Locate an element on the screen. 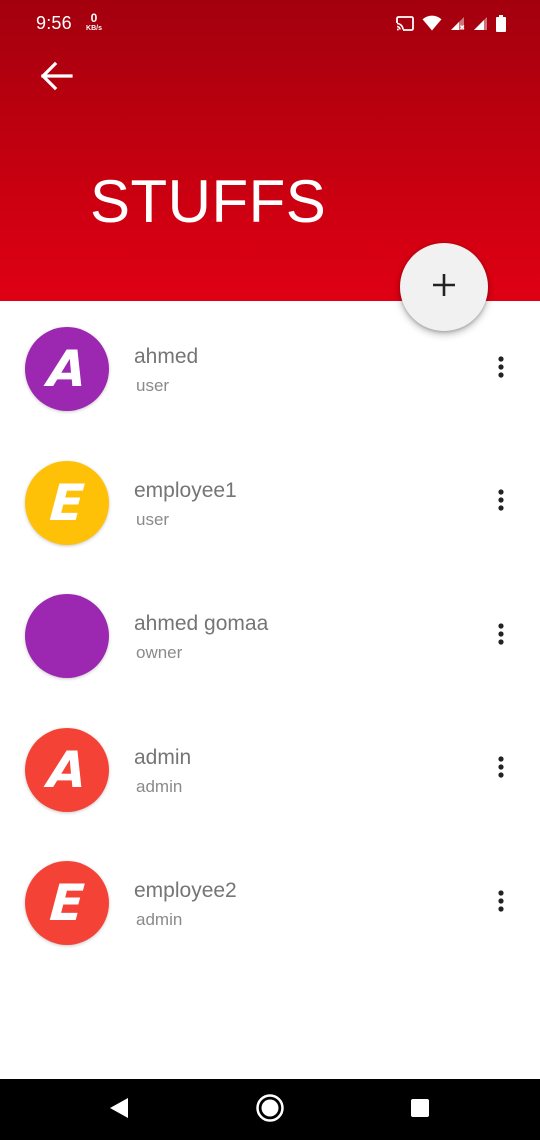 The height and width of the screenshot is (1140, 540). network-speed-unit: KB/s is located at coordinates (94, 28).